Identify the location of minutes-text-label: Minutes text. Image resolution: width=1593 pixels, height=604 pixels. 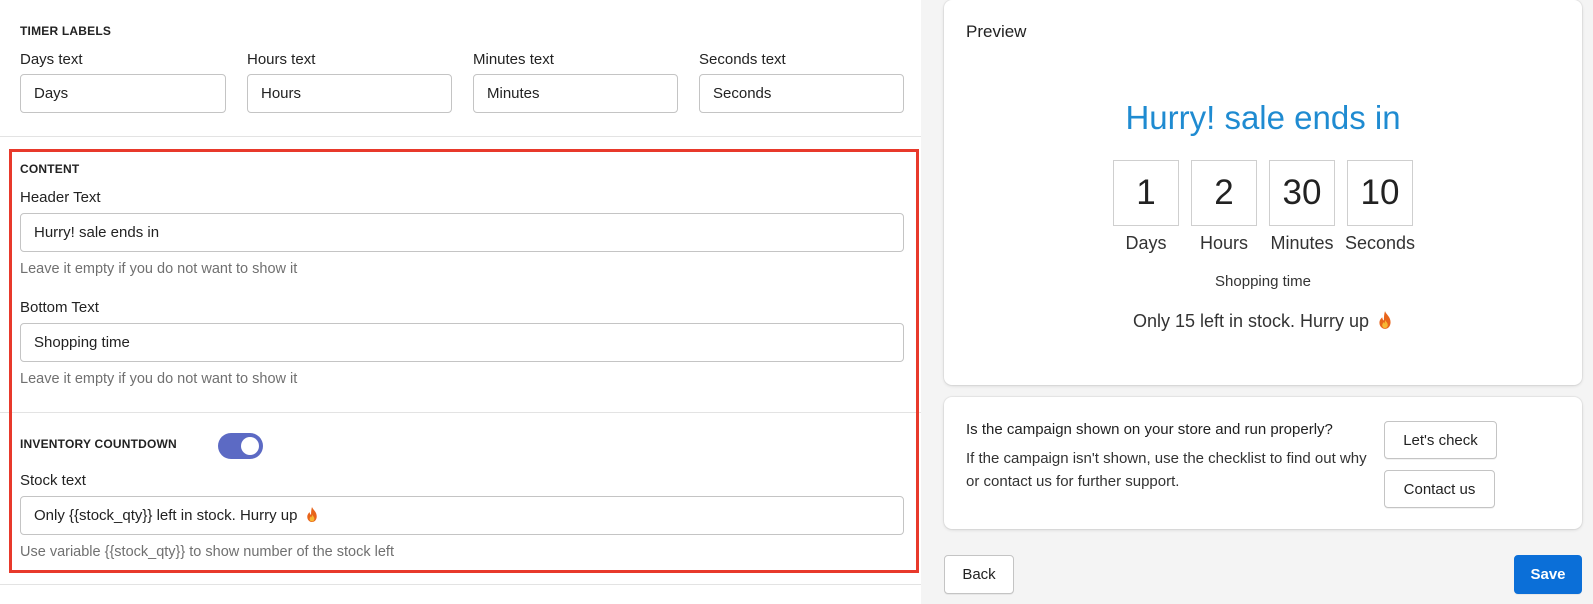
(513, 59).